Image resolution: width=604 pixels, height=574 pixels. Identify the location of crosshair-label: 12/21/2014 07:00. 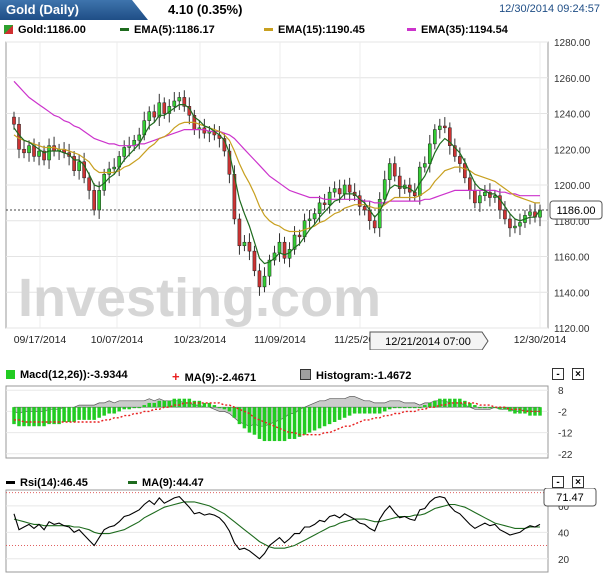
(428, 342).